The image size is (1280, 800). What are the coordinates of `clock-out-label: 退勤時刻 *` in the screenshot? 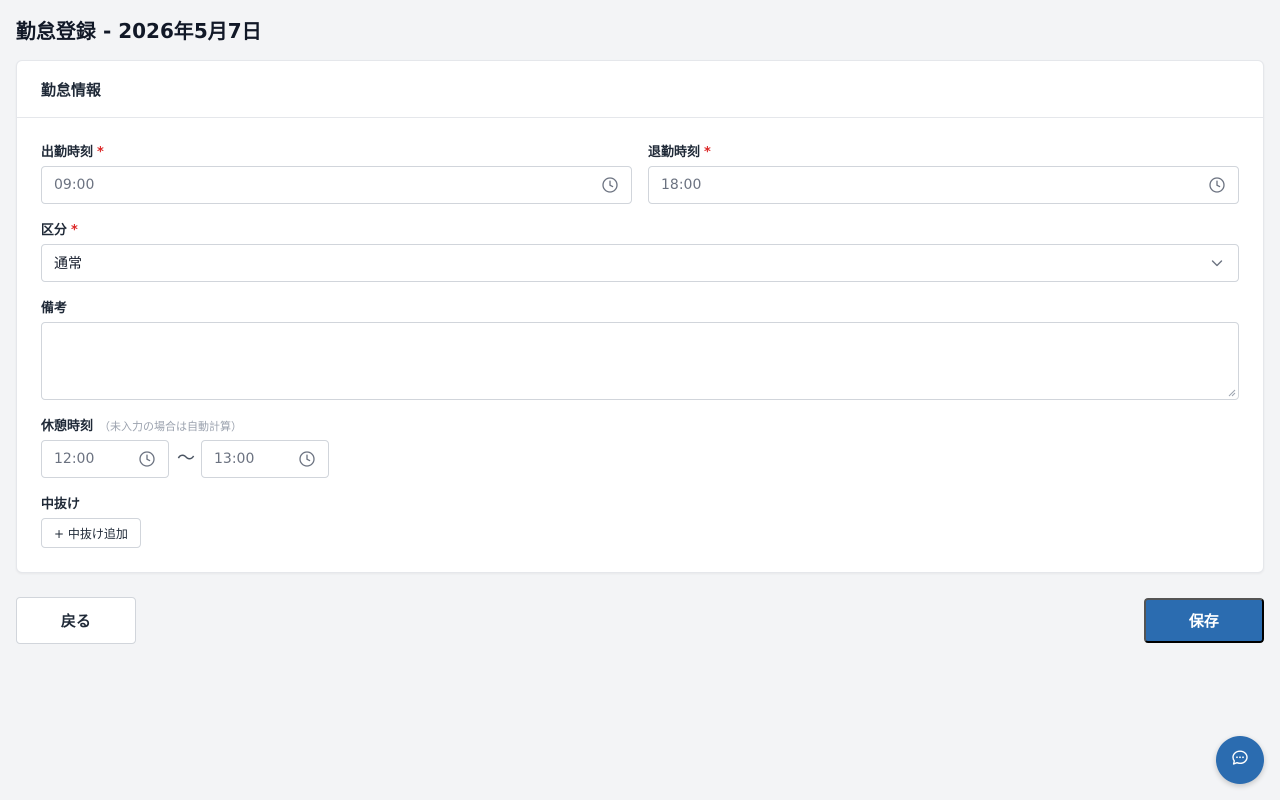 It's located at (679, 152).